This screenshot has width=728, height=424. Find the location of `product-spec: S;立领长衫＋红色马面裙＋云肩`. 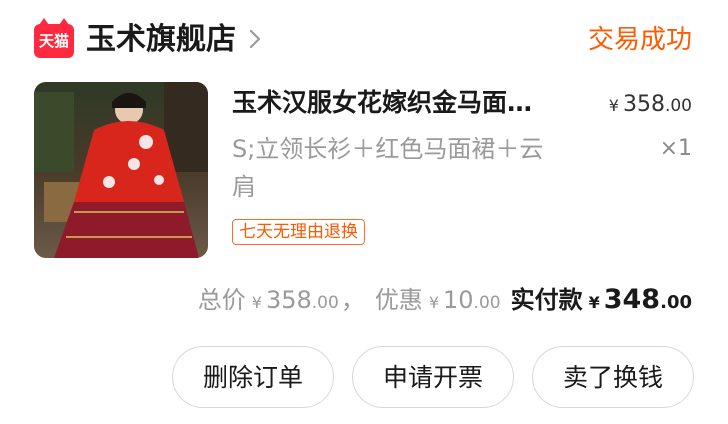

product-spec: S;立领长衫＋红色马面裙＋云肩 is located at coordinates (388, 168).